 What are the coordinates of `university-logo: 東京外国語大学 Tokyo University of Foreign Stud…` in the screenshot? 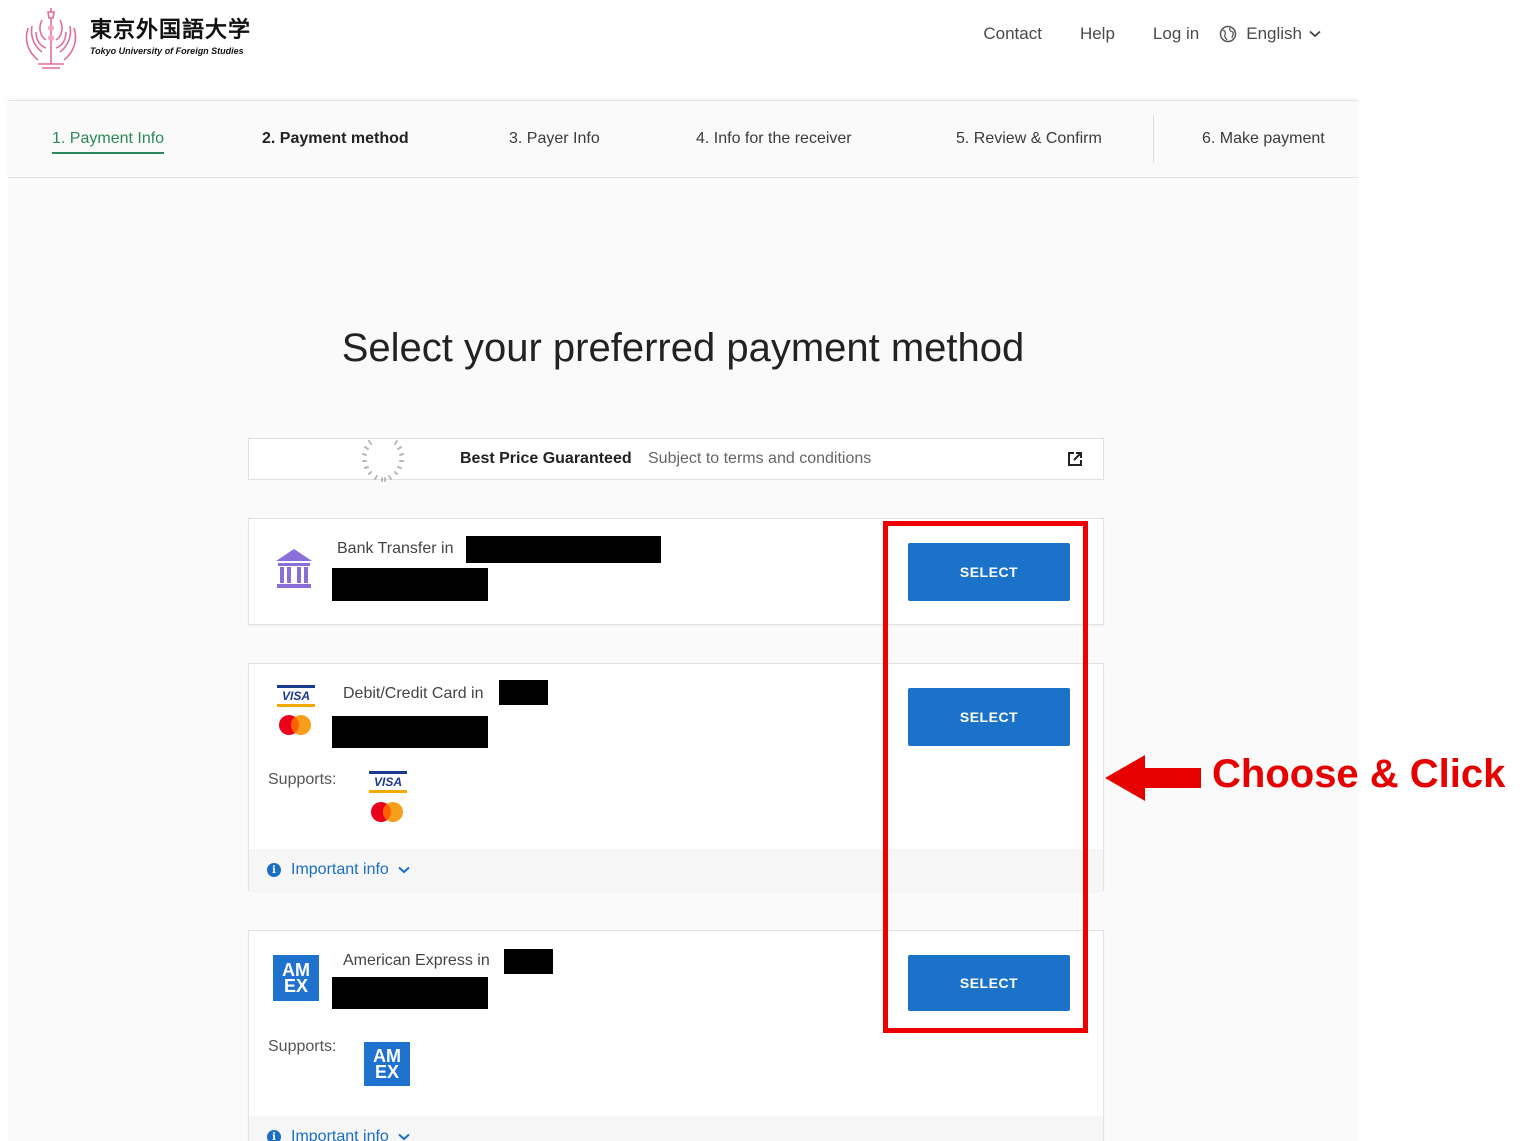 It's located at (136, 38).